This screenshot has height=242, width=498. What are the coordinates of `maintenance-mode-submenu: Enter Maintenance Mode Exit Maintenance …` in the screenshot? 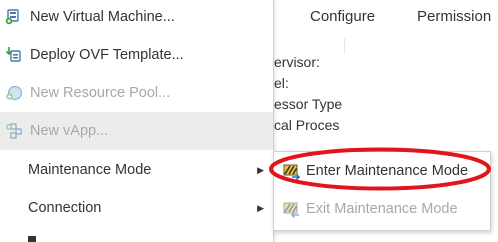 It's located at (382, 191).